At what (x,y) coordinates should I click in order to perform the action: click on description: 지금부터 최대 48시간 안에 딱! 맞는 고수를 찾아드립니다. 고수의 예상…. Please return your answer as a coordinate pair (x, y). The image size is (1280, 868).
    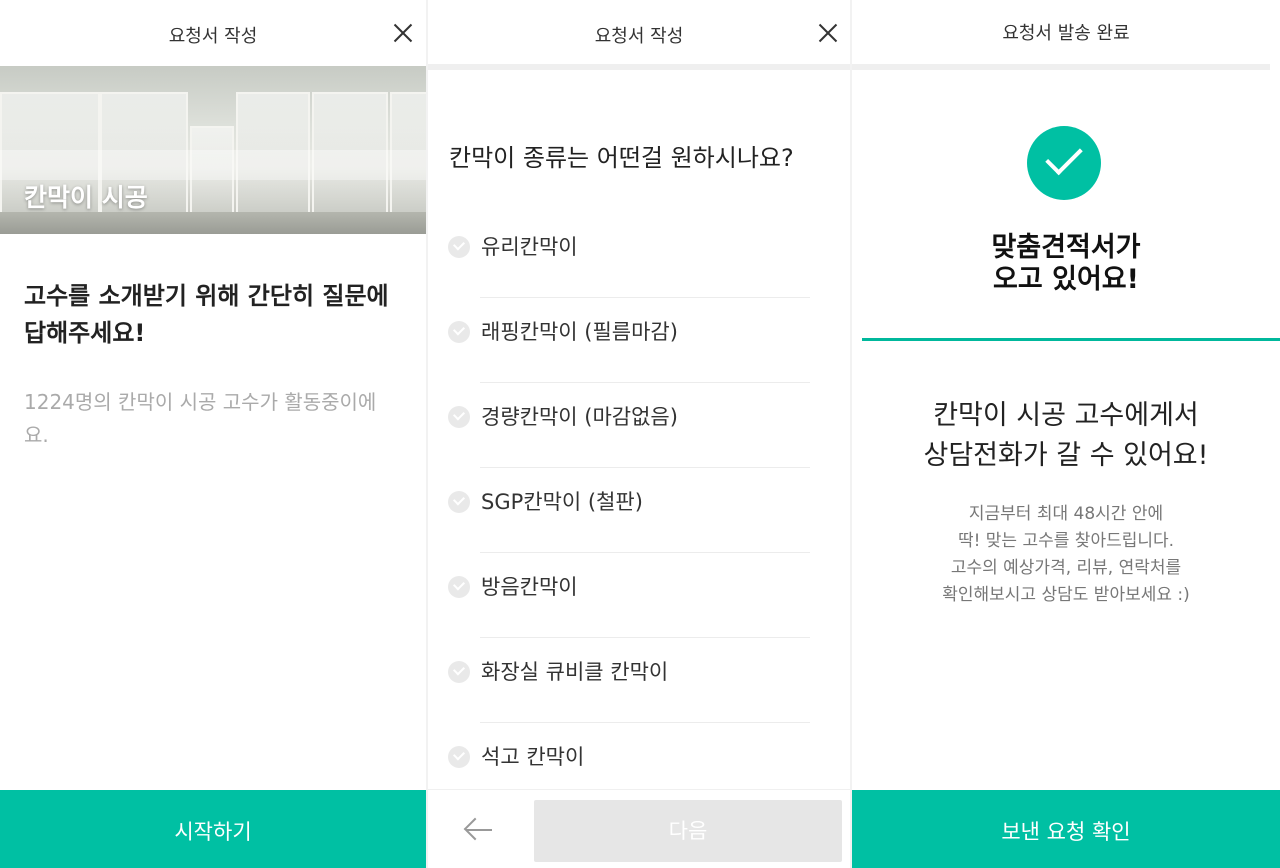
    Looking at the image, I should click on (1066, 555).